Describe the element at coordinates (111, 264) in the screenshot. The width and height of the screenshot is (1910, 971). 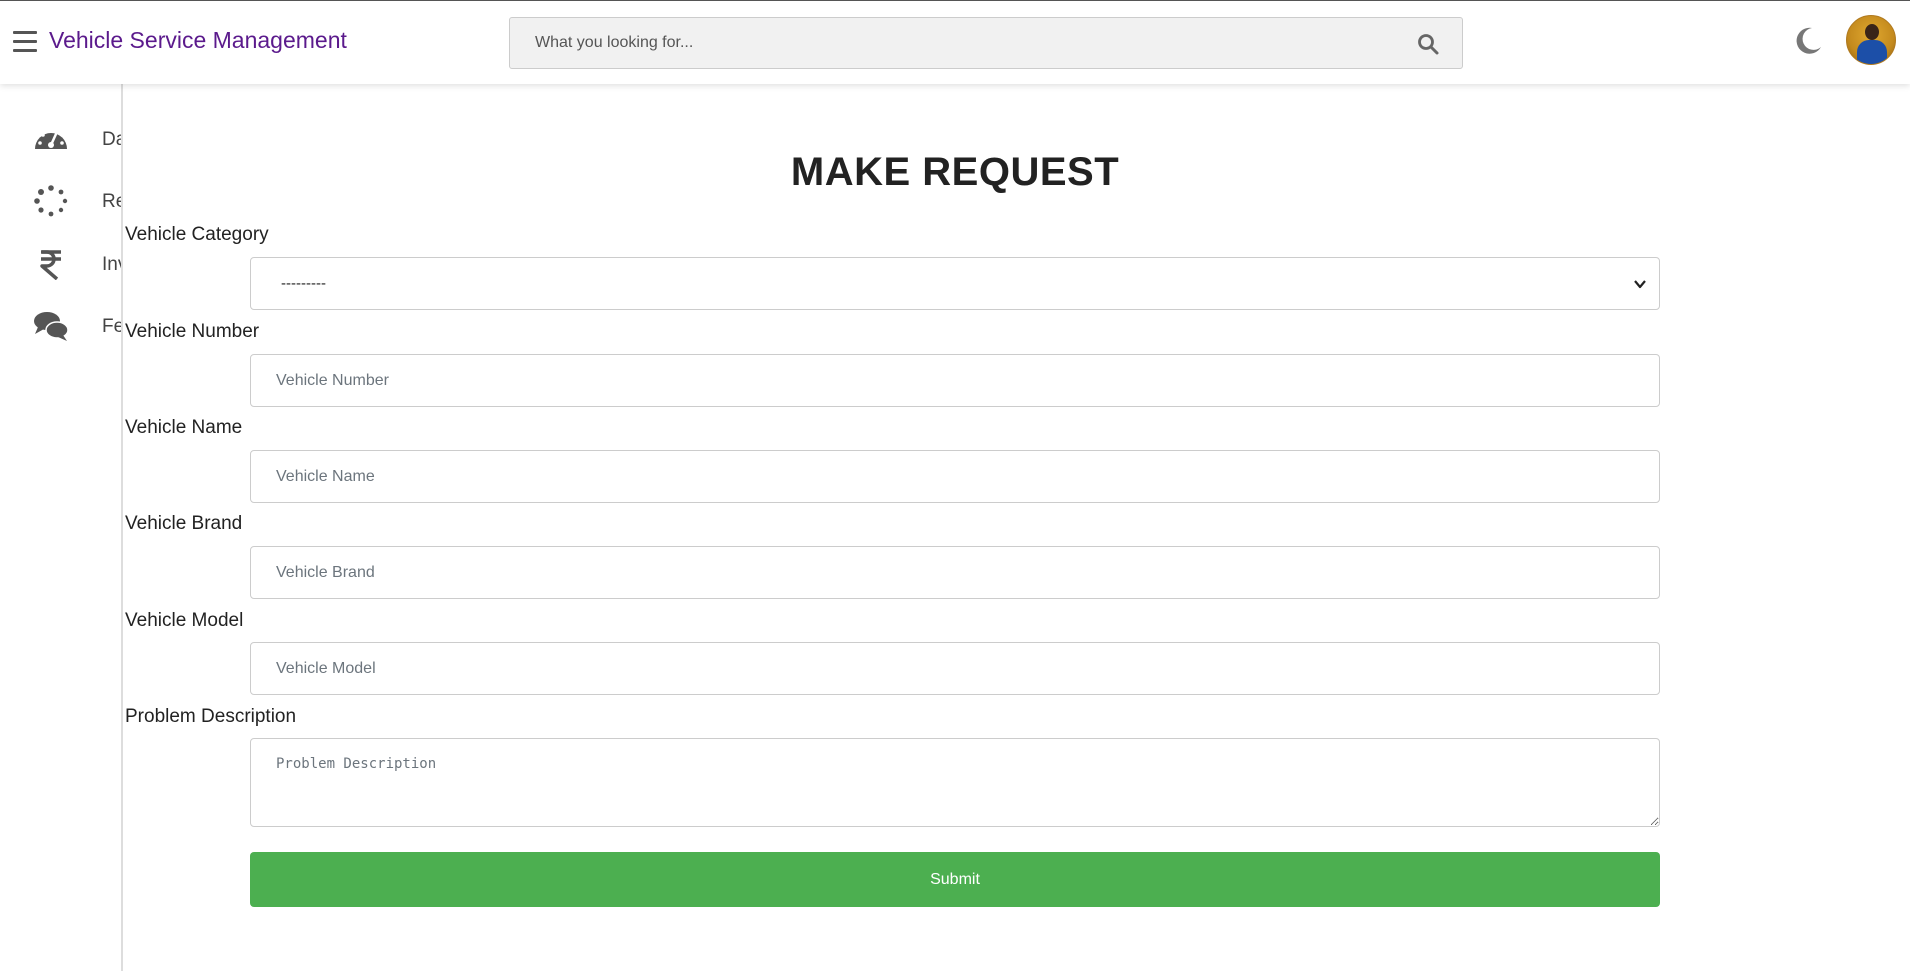
I see `sidebar-item-label: Invoice` at that location.